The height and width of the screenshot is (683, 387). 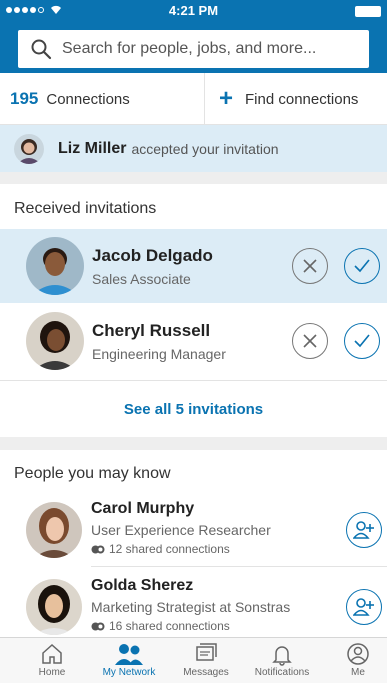 What do you see at coordinates (191, 607) in the screenshot?
I see `suggestion-title: Marketing Strategist at Sonstras` at bounding box center [191, 607].